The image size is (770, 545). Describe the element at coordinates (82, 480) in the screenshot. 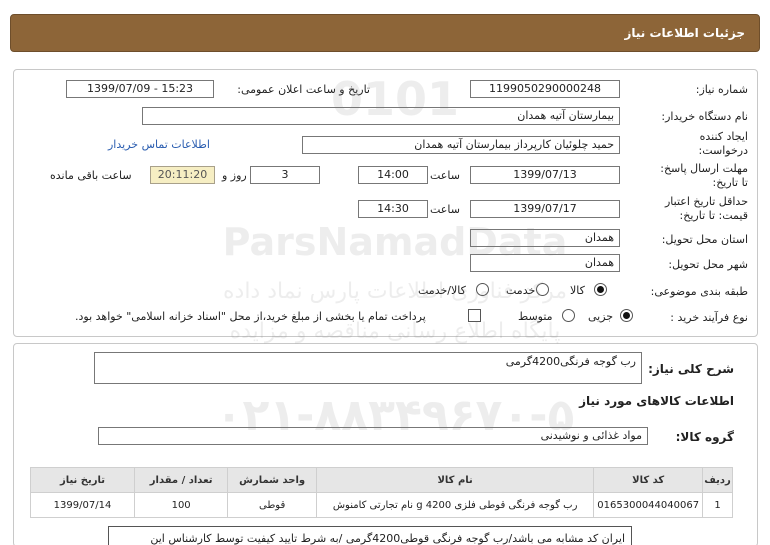

I see `col-need-date-header: تاریخ نیاز` at that location.